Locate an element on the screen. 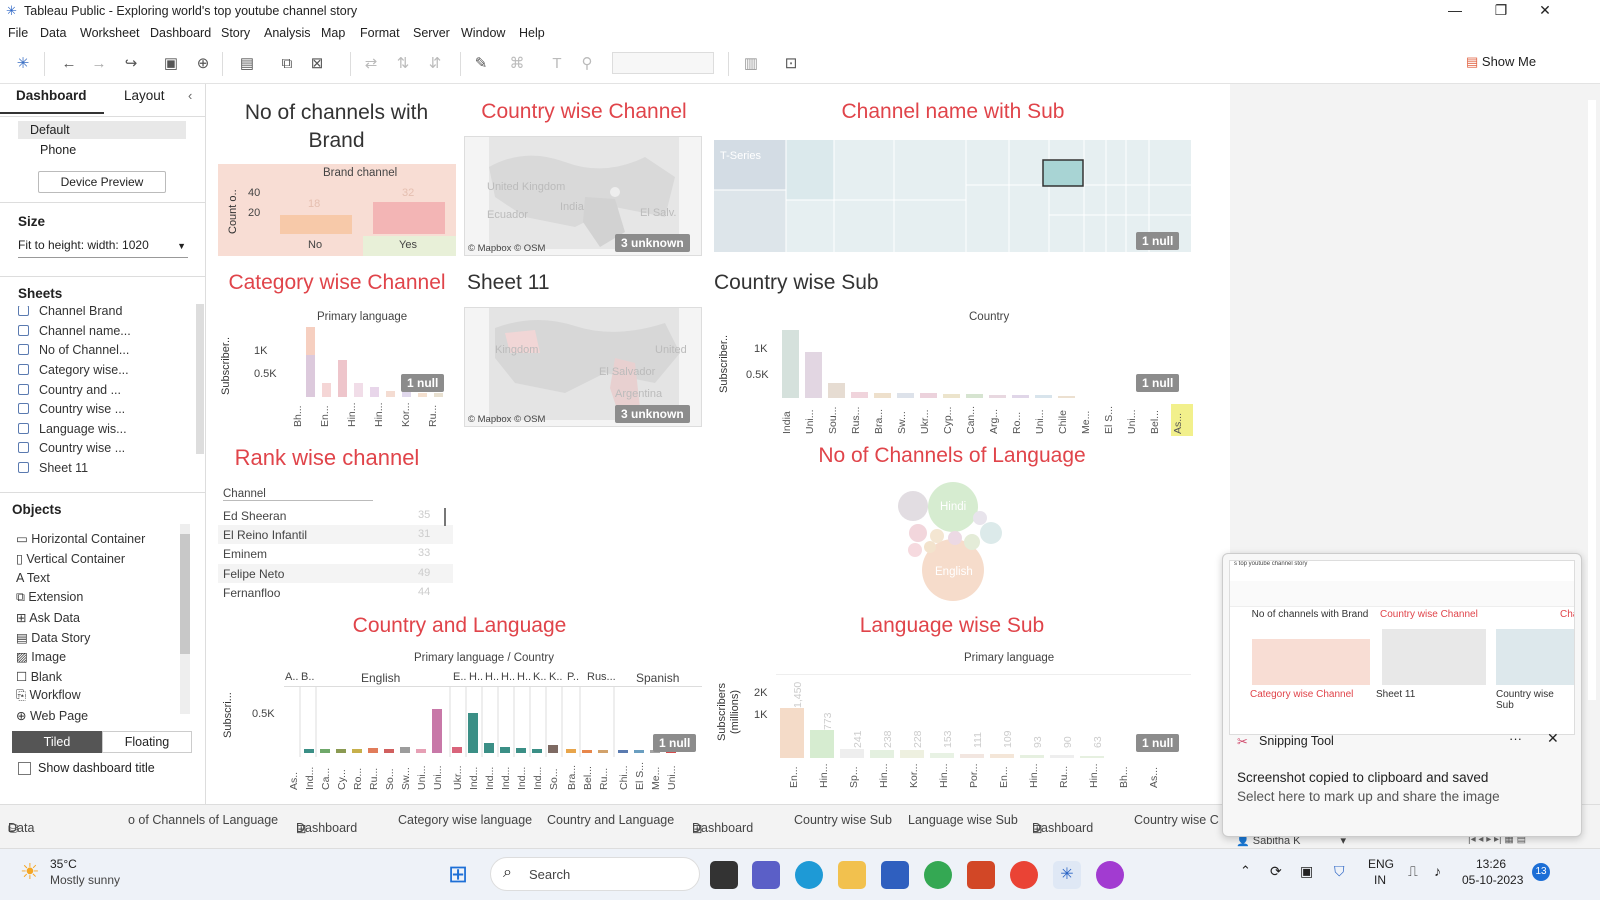 This screenshot has height=900, width=1600. object-text: A Text is located at coordinates (33, 578).